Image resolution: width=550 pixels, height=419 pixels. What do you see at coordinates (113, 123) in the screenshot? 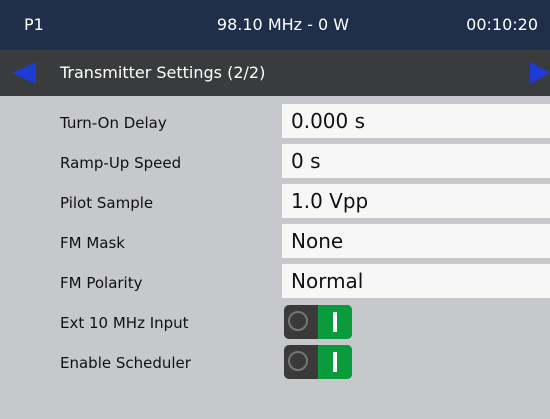
I see `setting-label: Turn-On Delay` at bounding box center [113, 123].